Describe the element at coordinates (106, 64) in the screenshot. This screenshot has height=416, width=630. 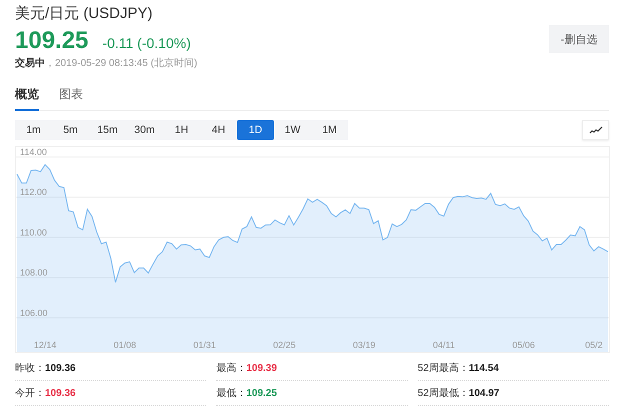
I see `trading-status: 交易中，2019-05-29 08:13:45 (北京时间)` at that location.